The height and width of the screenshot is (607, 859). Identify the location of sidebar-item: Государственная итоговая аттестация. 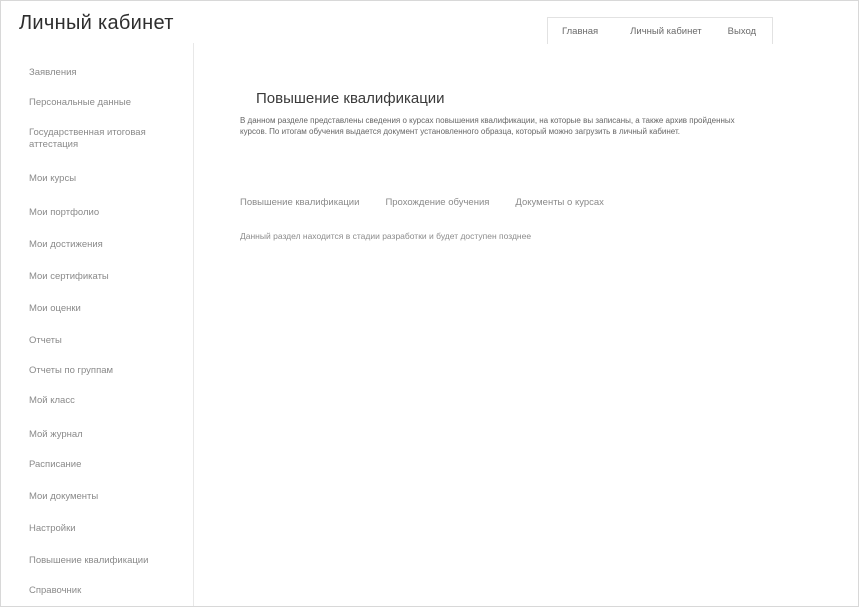
(99, 139).